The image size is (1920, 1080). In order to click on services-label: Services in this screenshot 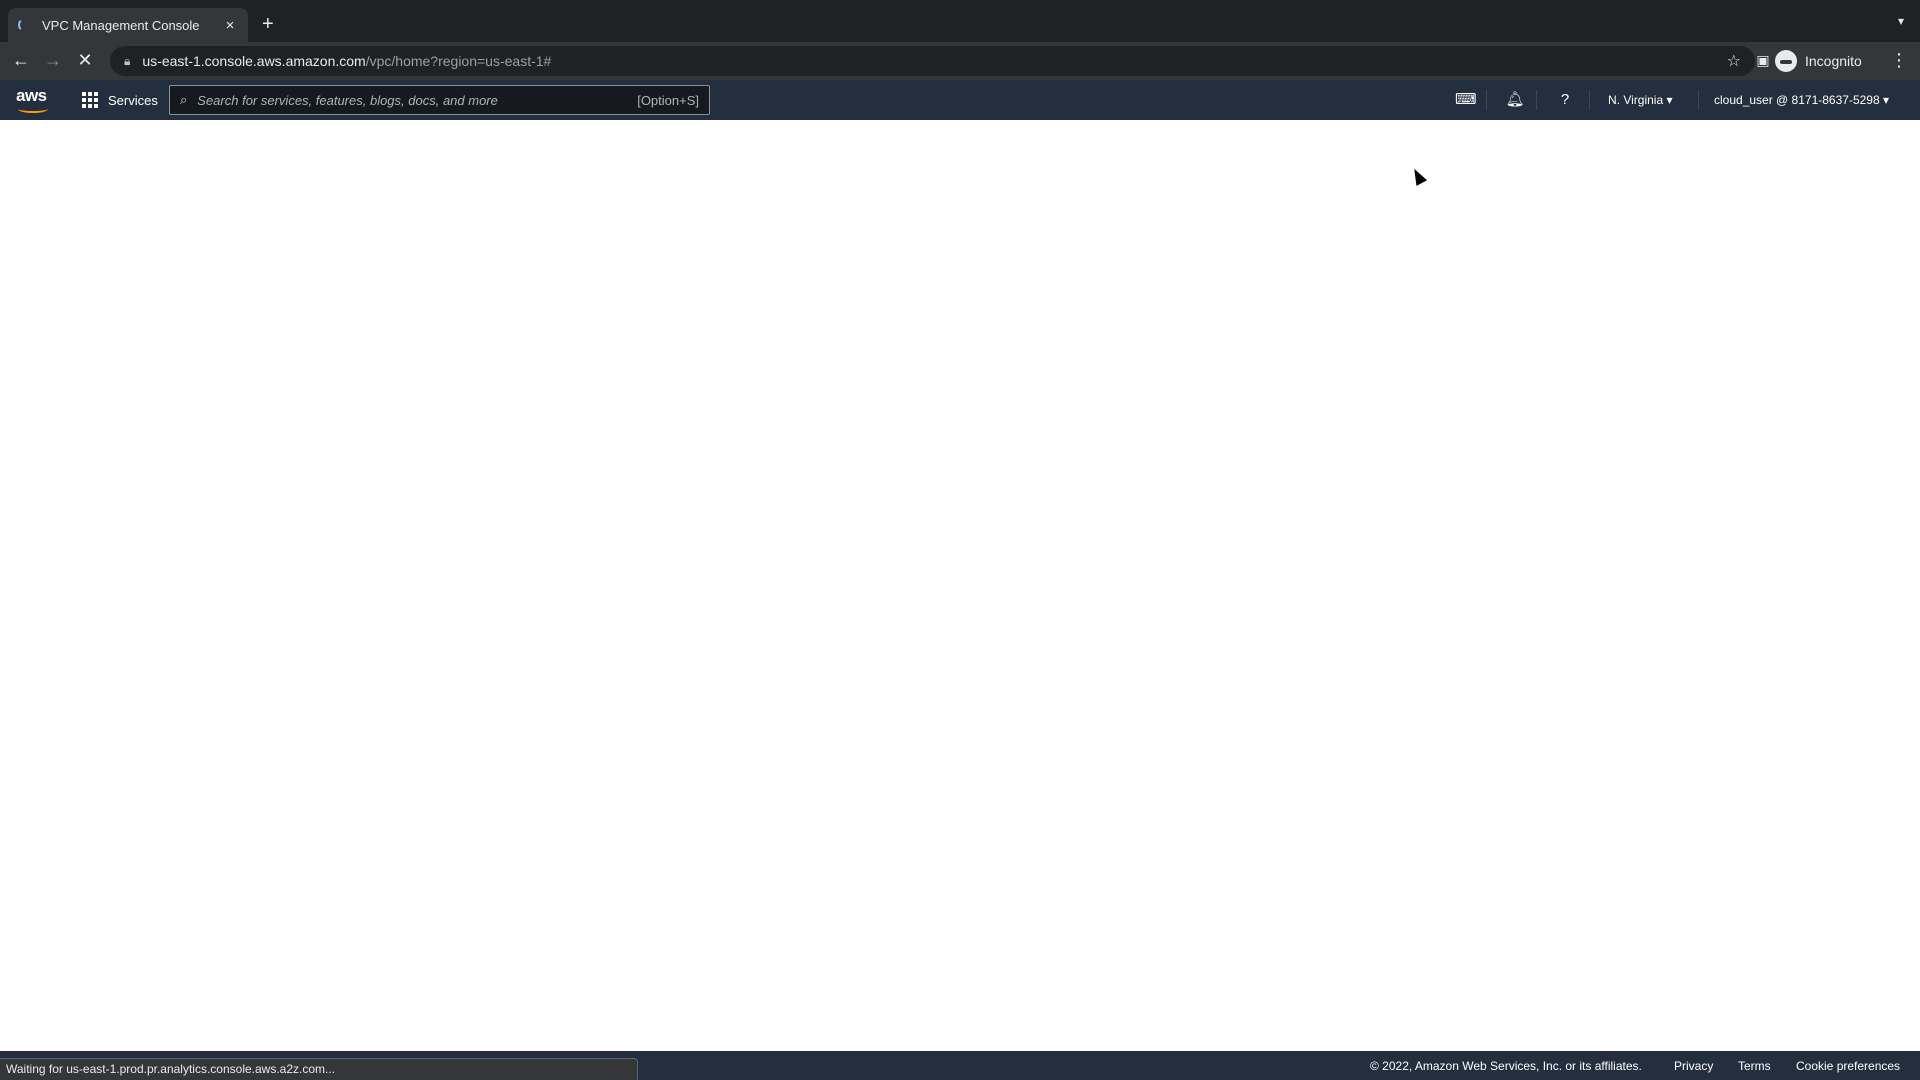, I will do `click(133, 100)`.